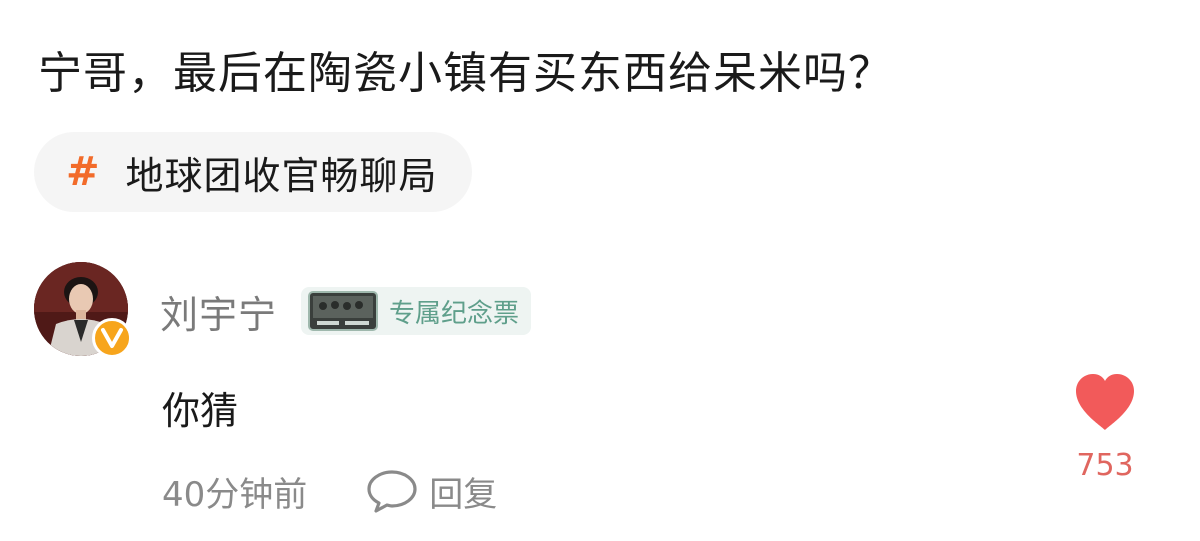 Image resolution: width=1200 pixels, height=541 pixels. Describe the element at coordinates (329, 491) in the screenshot. I see `comment-meta: 40分钟前 回复` at that location.